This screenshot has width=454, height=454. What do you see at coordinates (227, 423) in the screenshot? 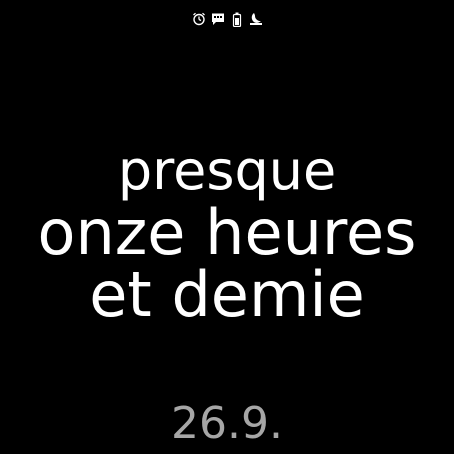
I see `date-label: 26.9.` at bounding box center [227, 423].